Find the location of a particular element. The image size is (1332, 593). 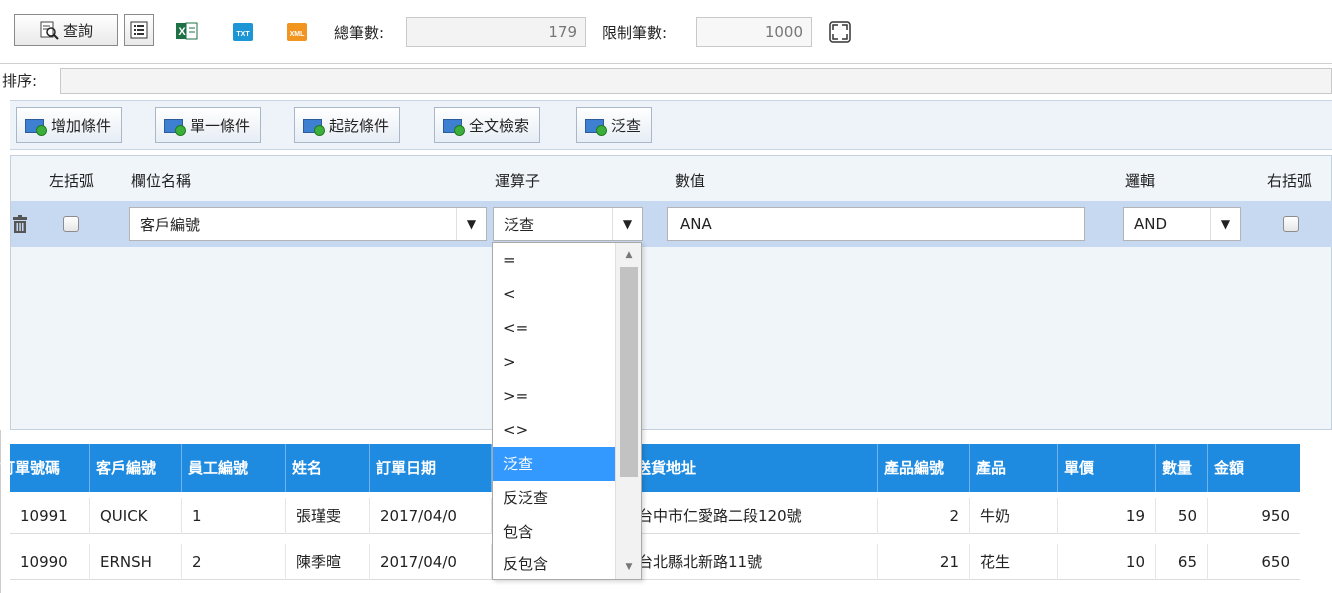

broad-search-button: 泛查 is located at coordinates (614, 125).